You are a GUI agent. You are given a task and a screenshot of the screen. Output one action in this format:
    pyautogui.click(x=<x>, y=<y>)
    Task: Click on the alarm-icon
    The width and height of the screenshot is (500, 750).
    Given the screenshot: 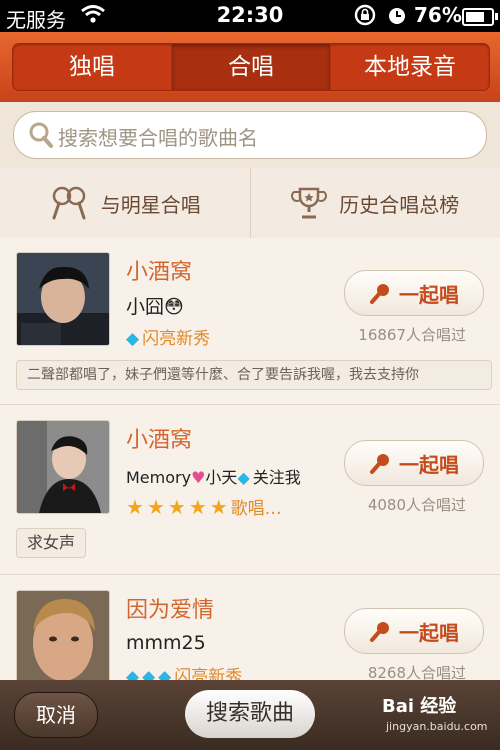 What is the action you would take?
    pyautogui.click(x=397, y=17)
    